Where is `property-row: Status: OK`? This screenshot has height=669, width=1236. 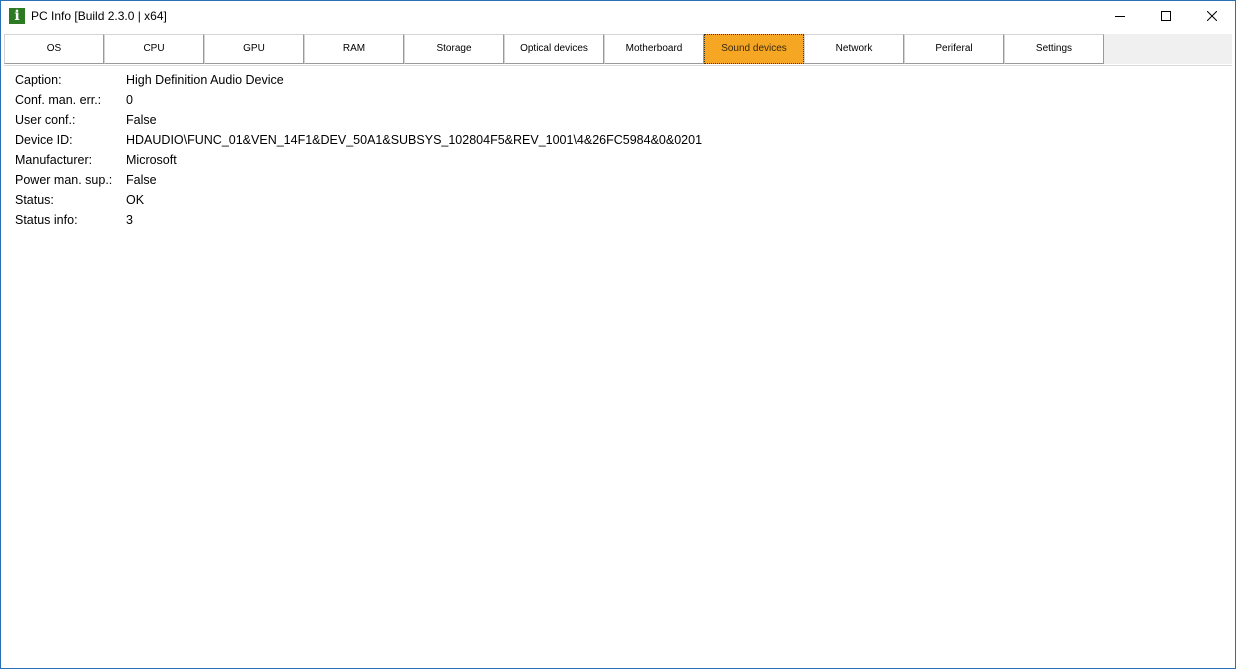
property-row: Status: OK is located at coordinates (618, 200).